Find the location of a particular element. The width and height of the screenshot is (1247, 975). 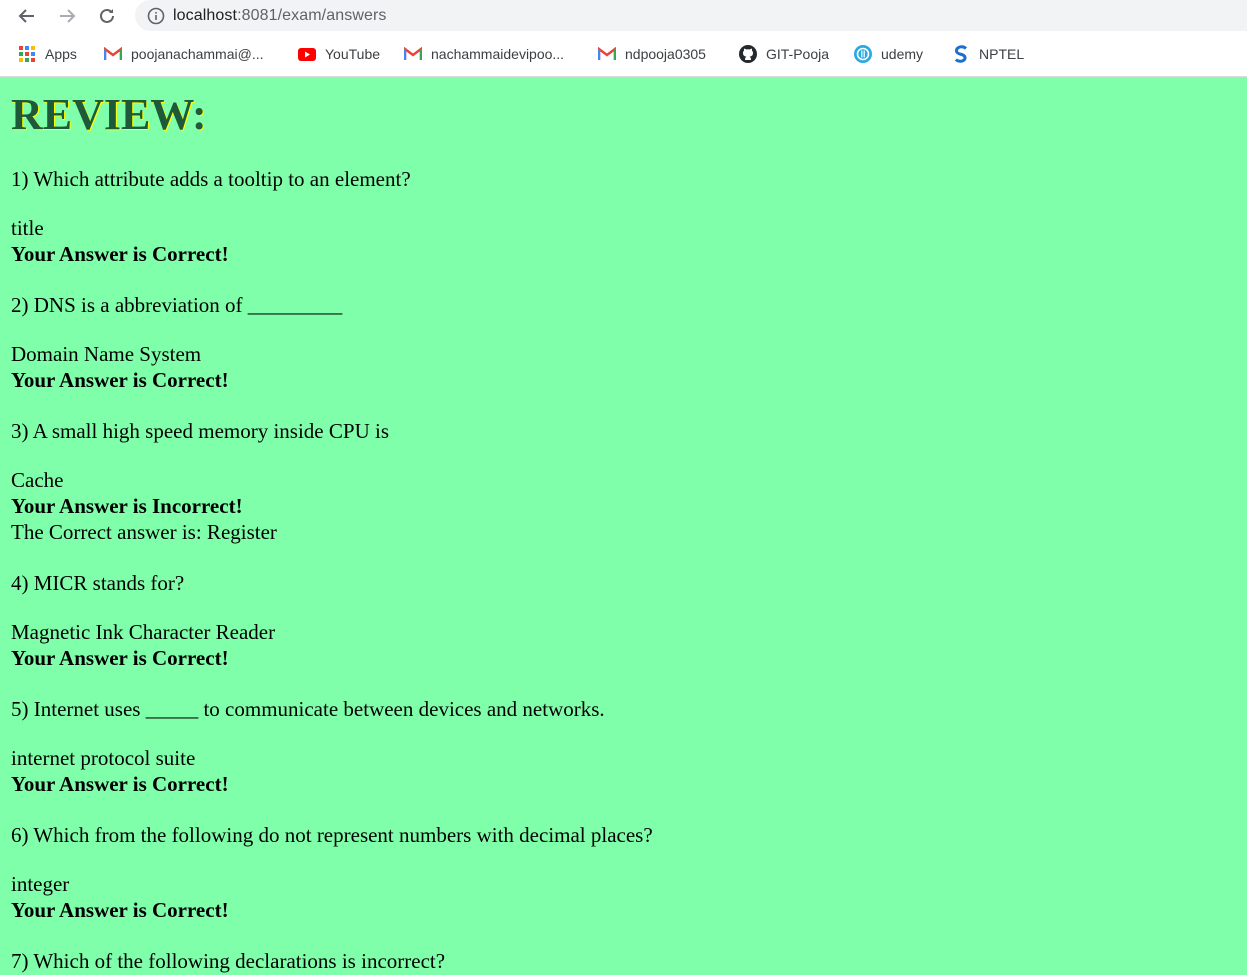

back-button is located at coordinates (27, 16).